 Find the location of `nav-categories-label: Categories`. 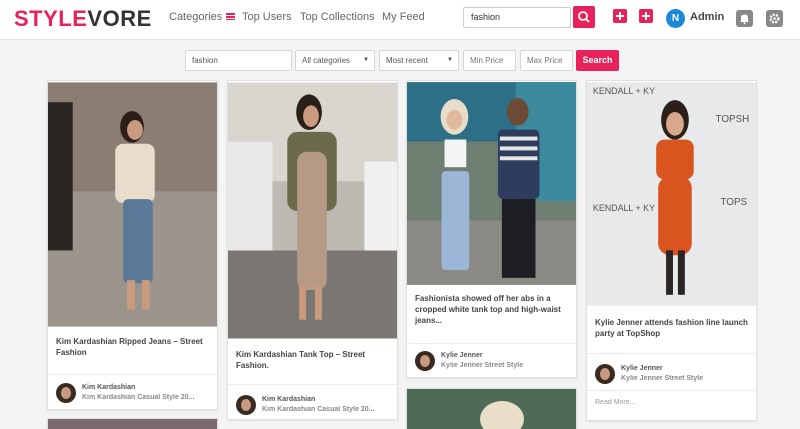

nav-categories-label: Categories is located at coordinates (196, 17).